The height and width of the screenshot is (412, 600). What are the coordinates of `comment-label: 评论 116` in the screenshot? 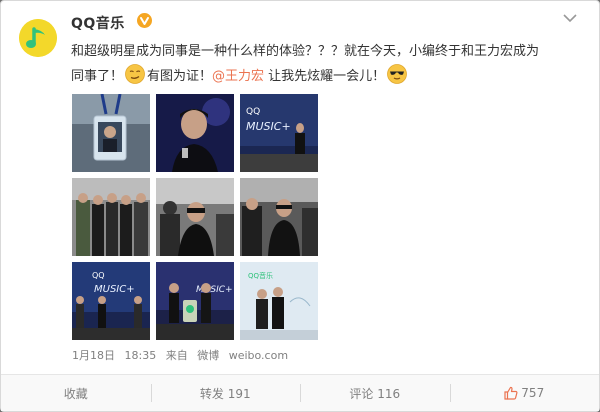 It's located at (375, 393).